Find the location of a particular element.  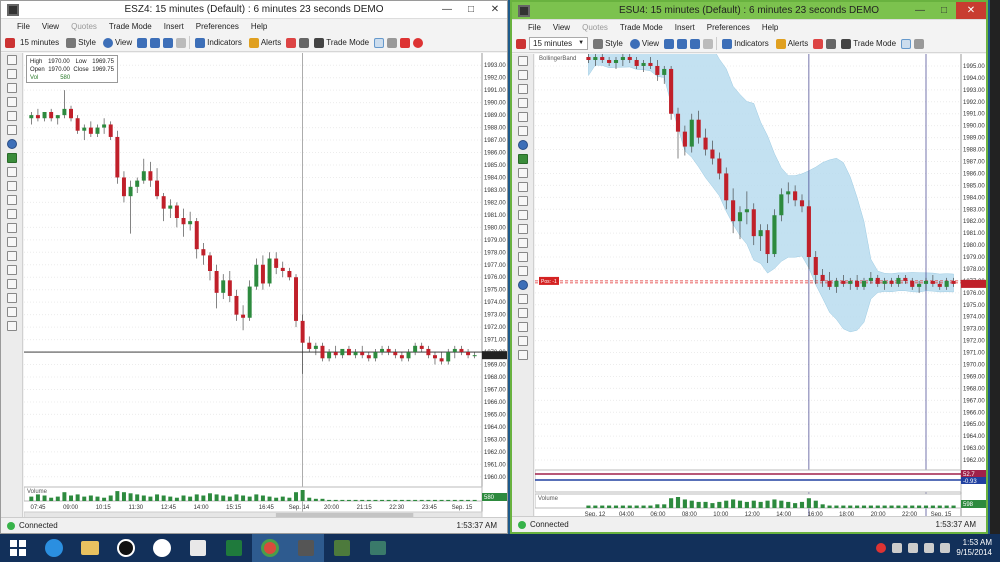

menu-view: View is located at coordinates (50, 26).